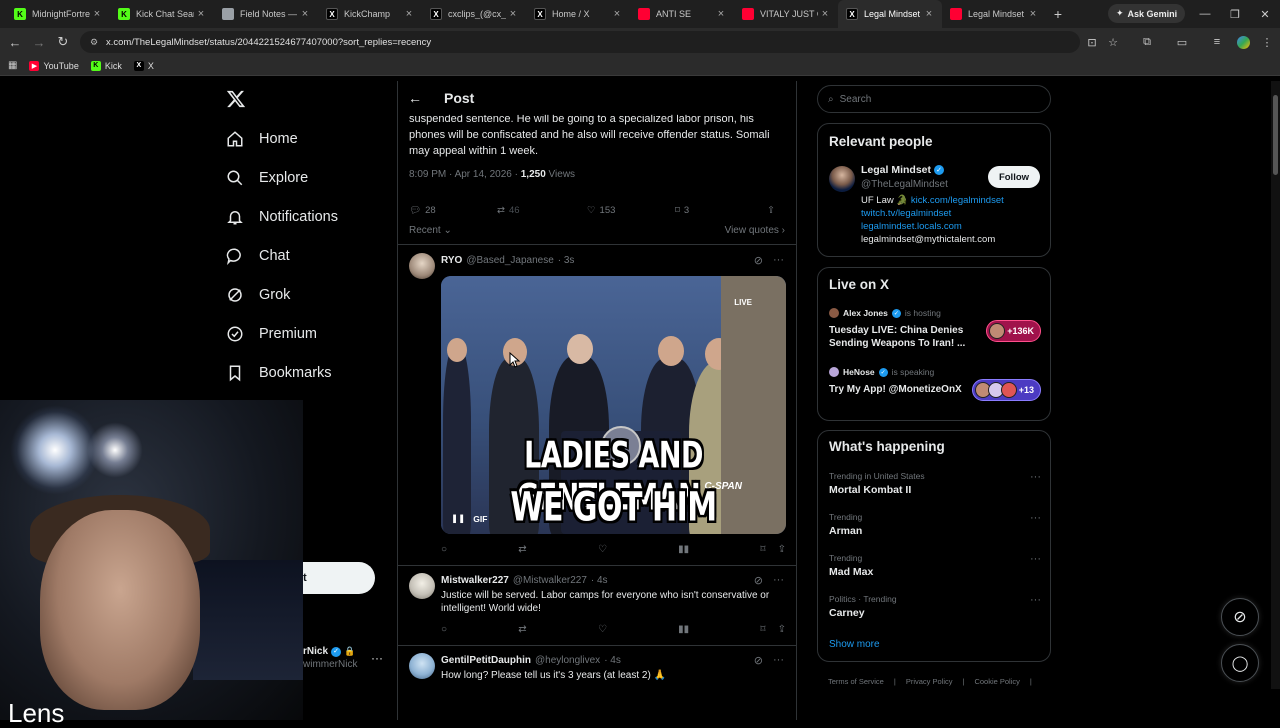 The width and height of the screenshot is (1280, 728). What do you see at coordinates (257, 295) in the screenshot?
I see `nav-item-grok: Grok` at bounding box center [257, 295].